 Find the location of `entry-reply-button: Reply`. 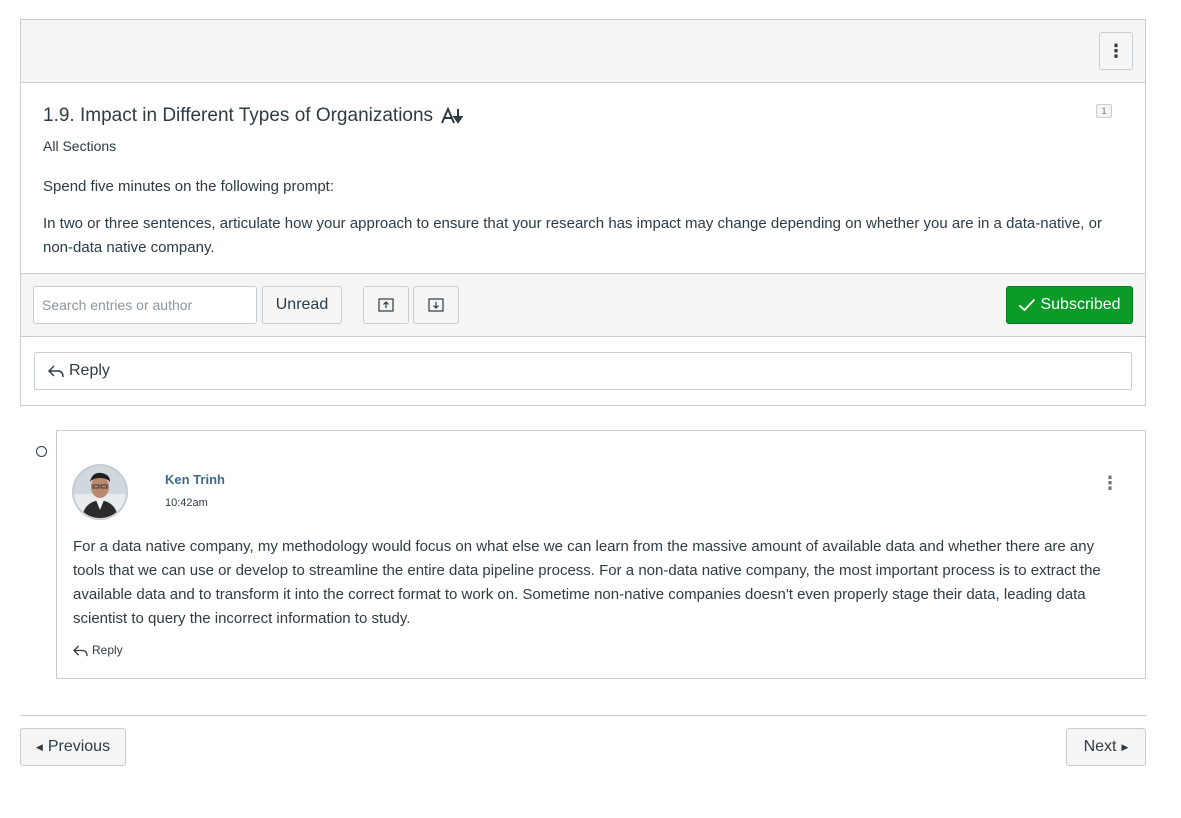

entry-reply-button: Reply is located at coordinates (97, 650).